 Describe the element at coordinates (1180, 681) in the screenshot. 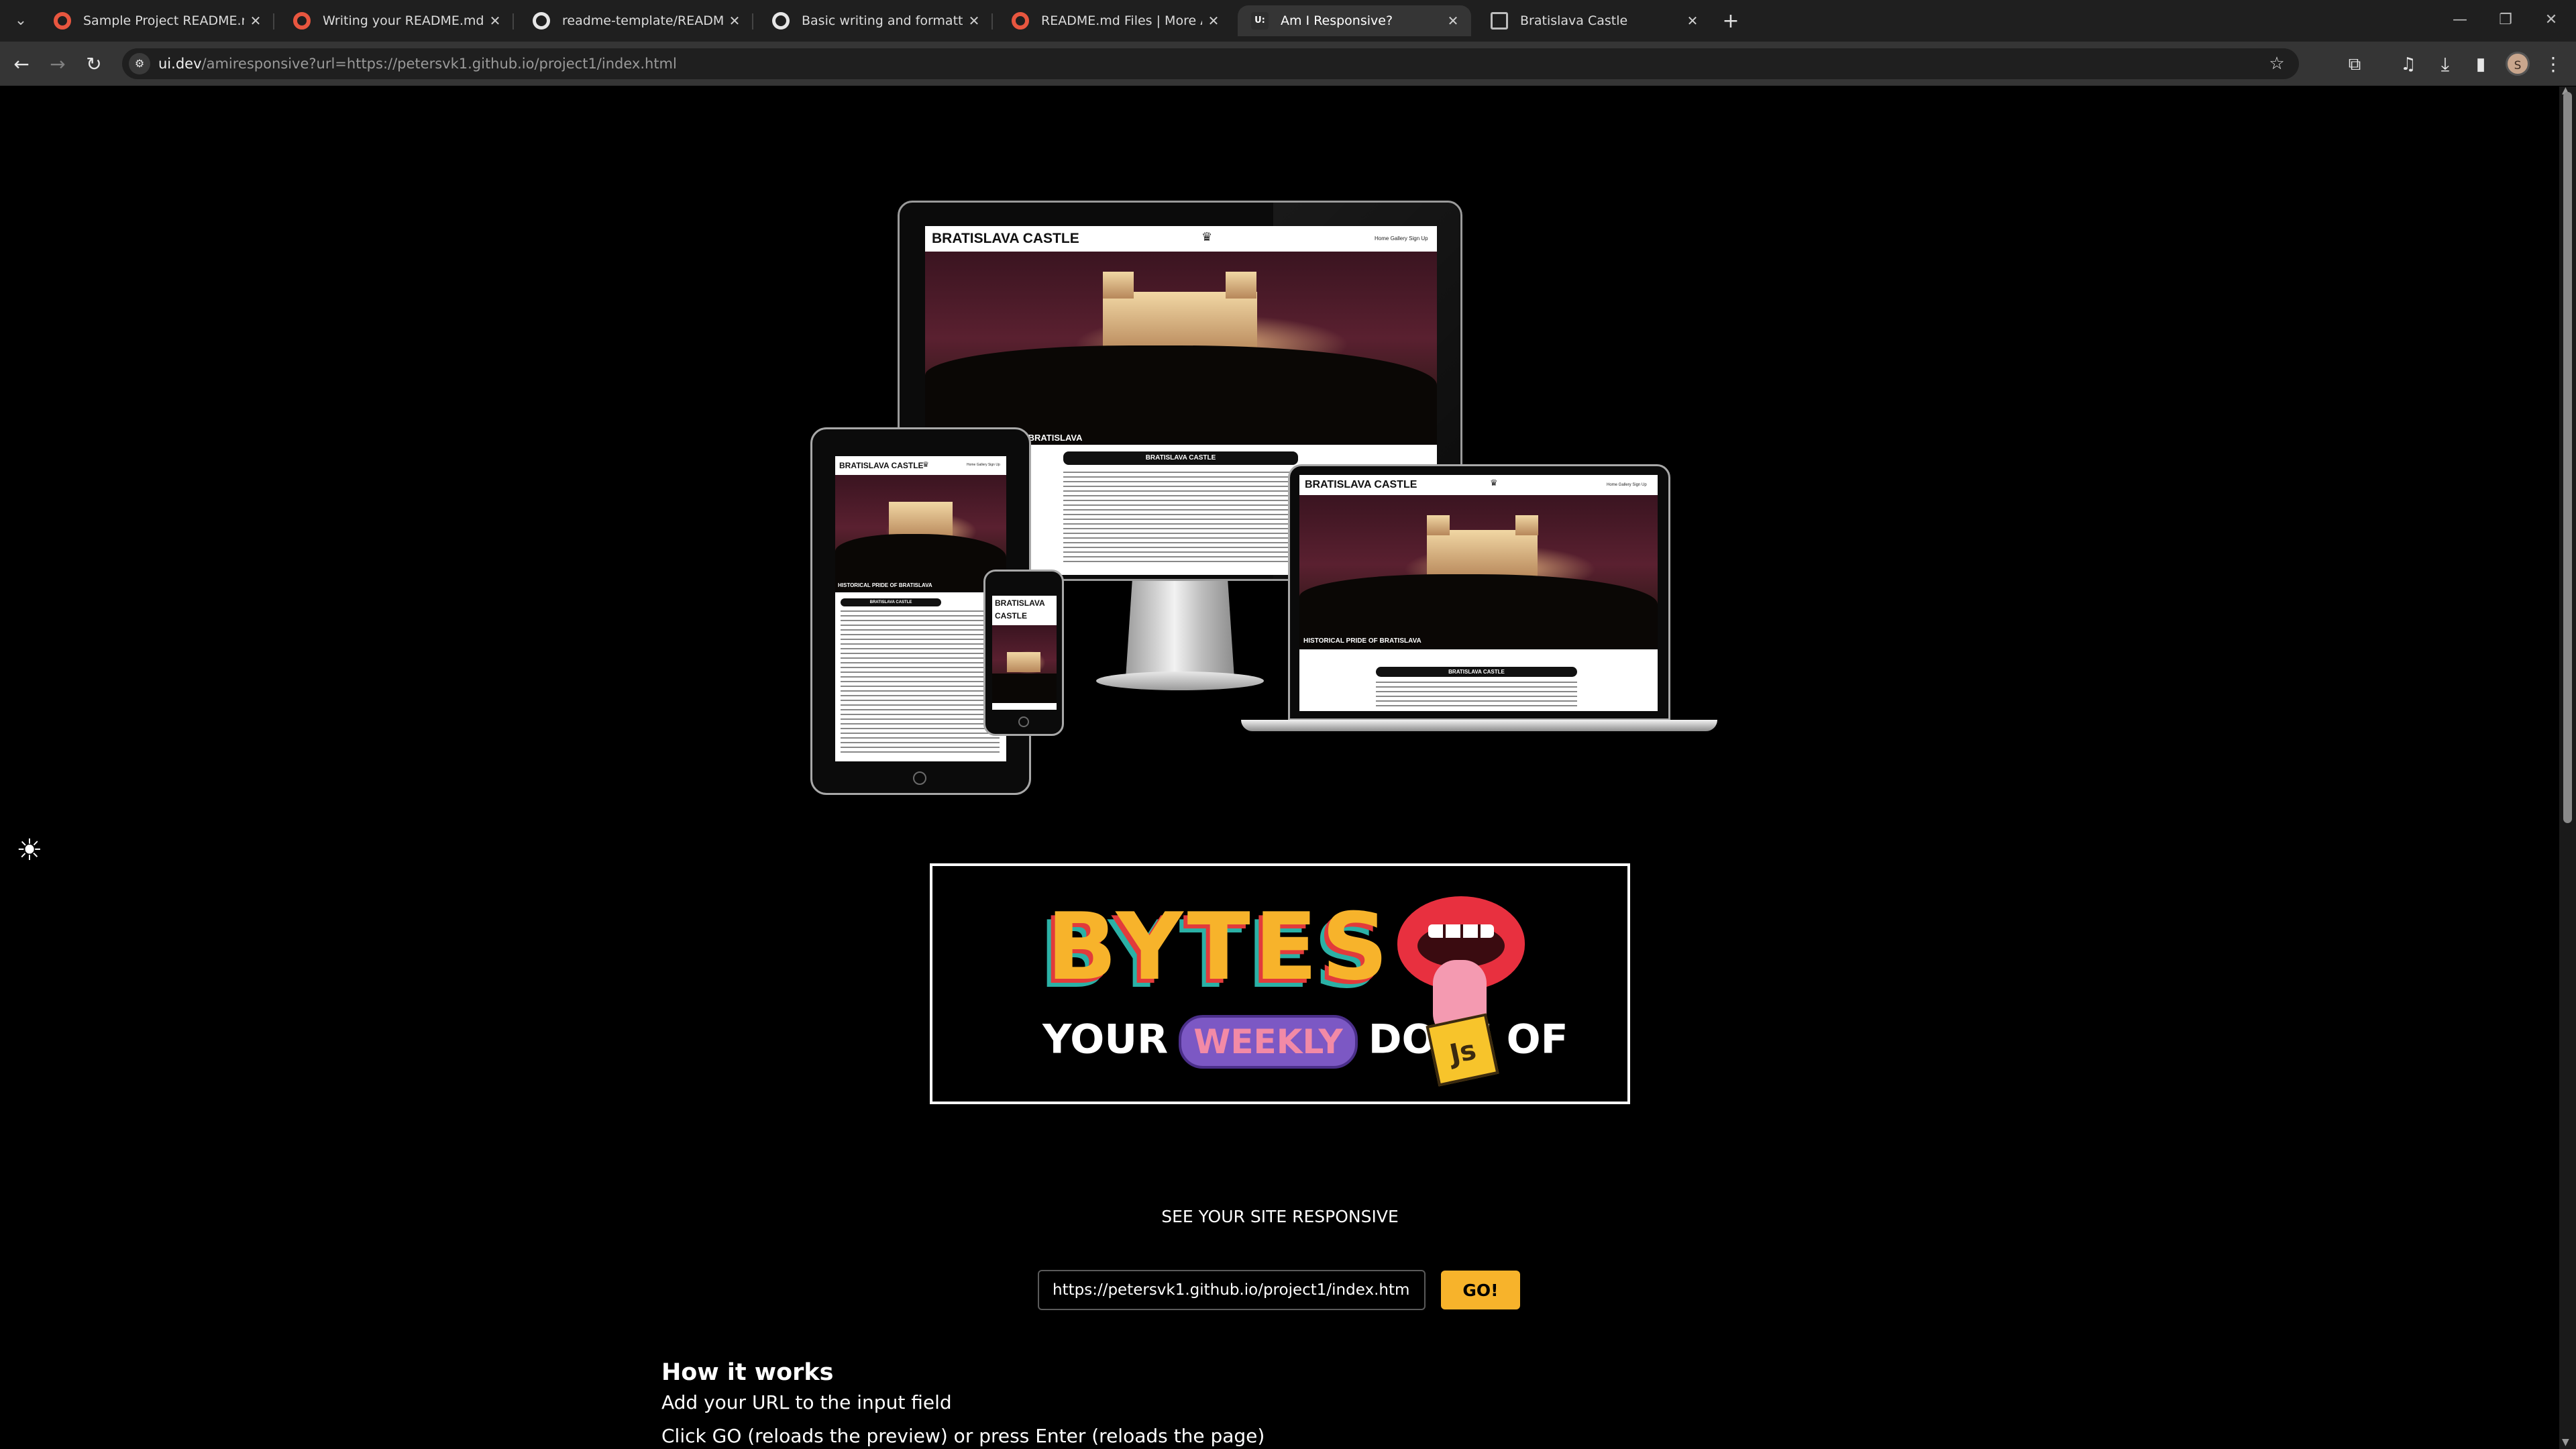

I see `monitor-base` at that location.